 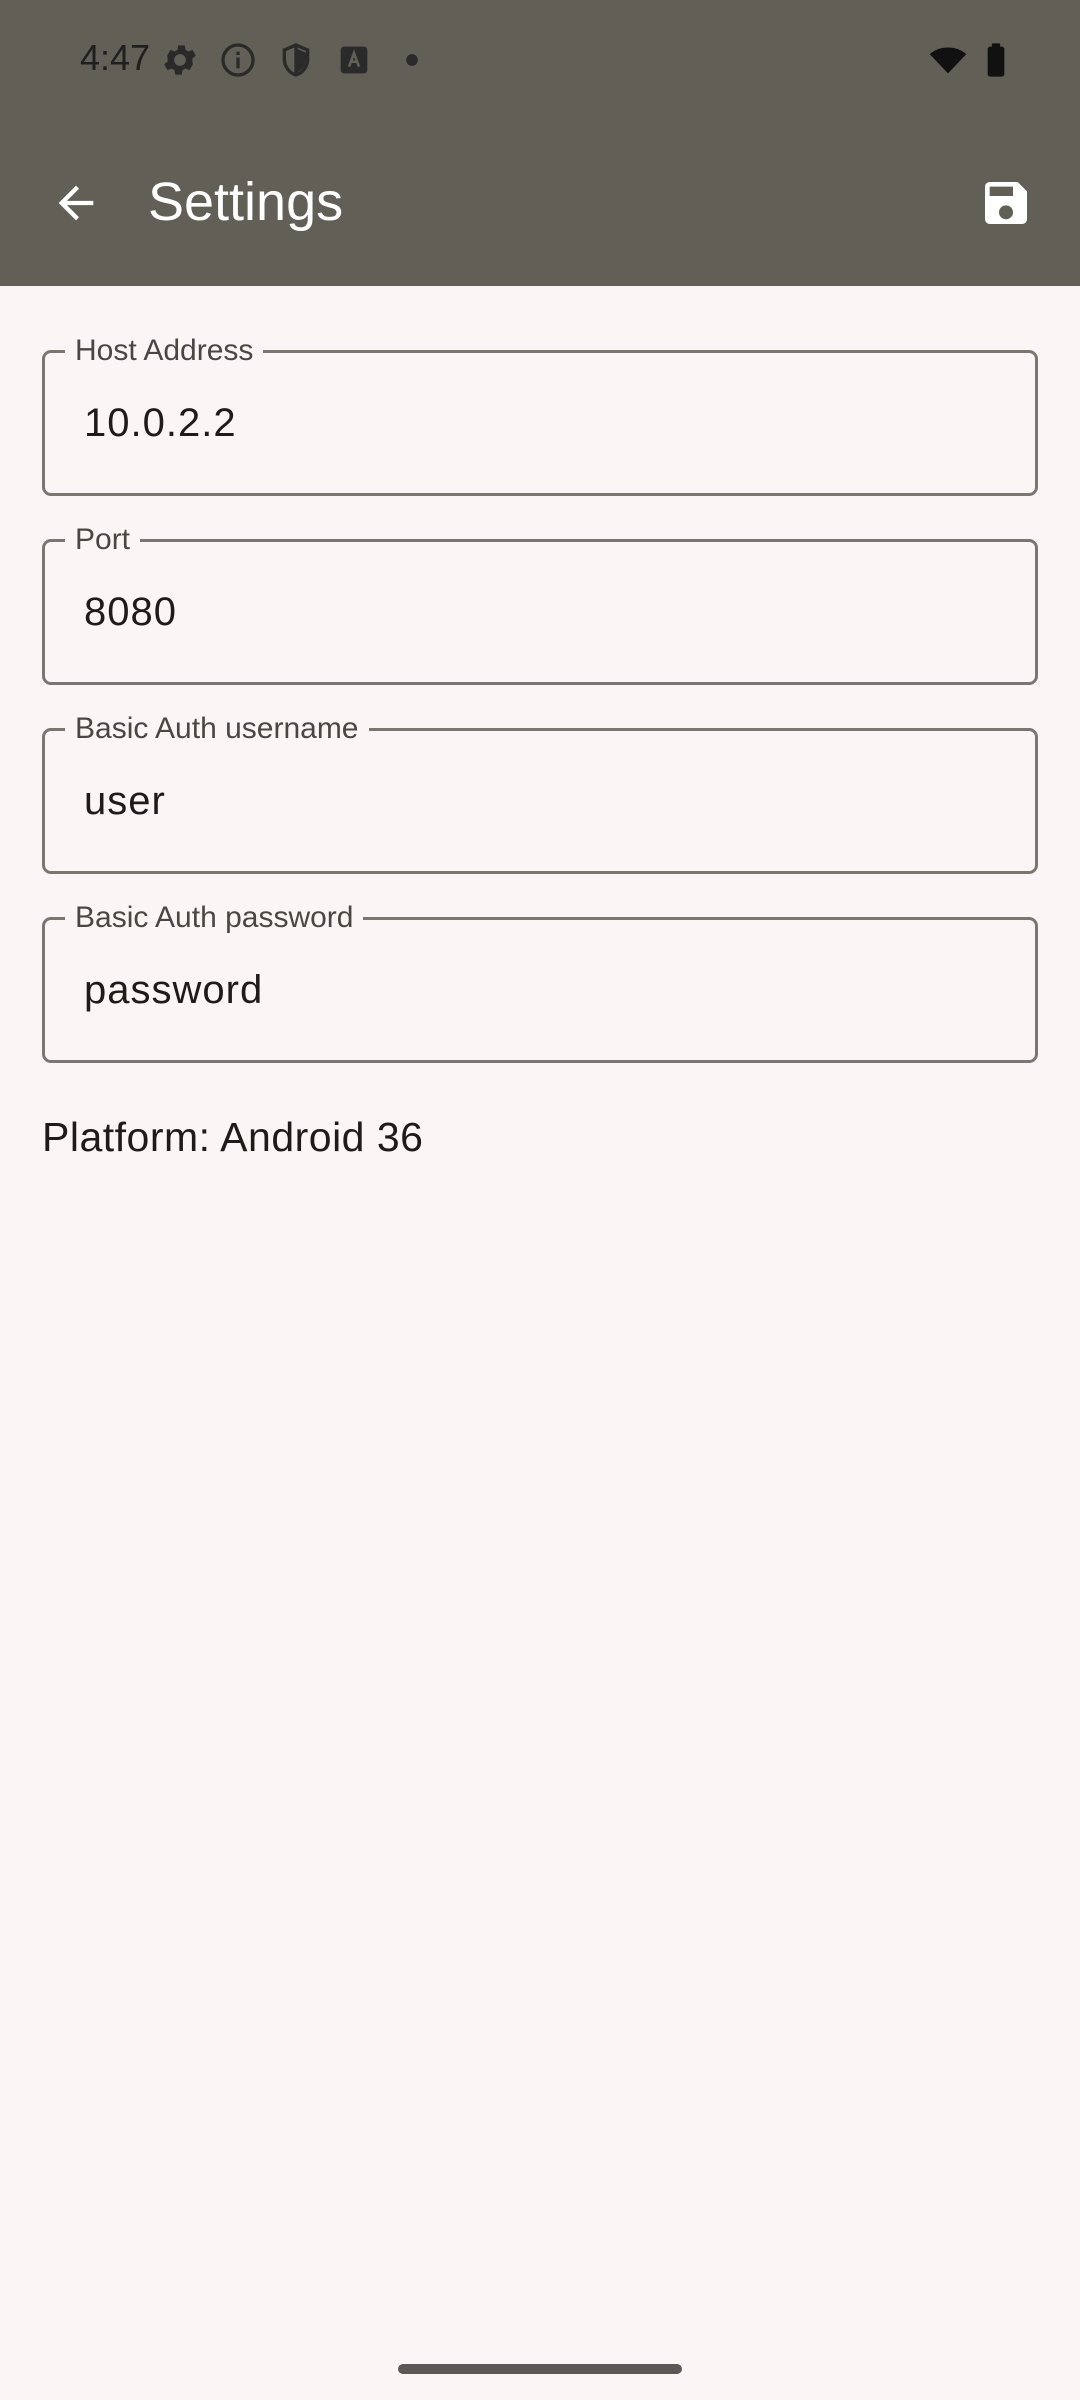 What do you see at coordinates (233, 1137) in the screenshot?
I see `platform-info-text: Platform: Android 36` at bounding box center [233, 1137].